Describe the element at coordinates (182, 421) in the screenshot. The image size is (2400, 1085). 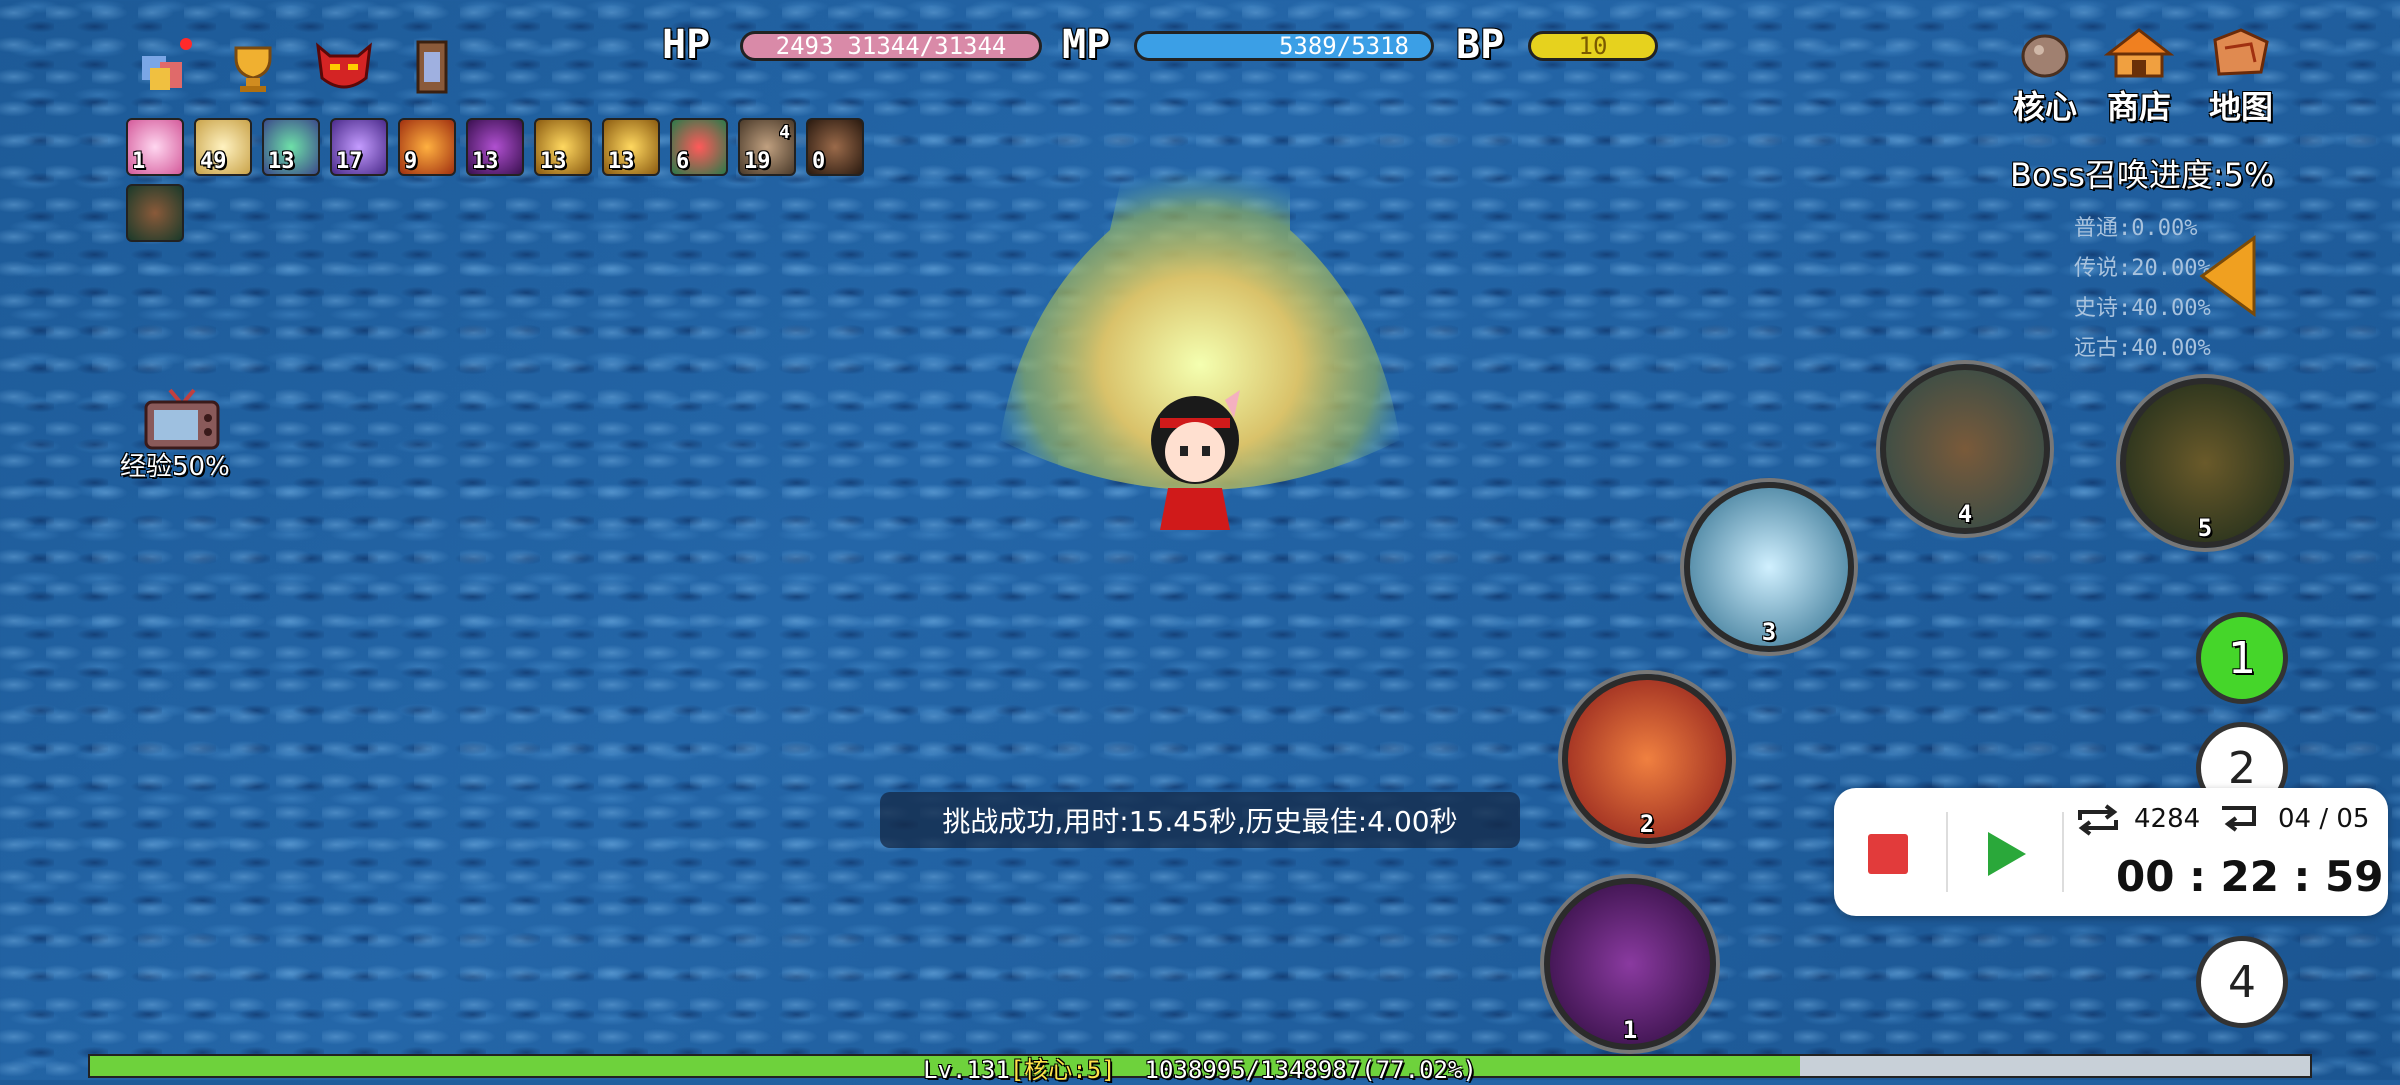
I see `tv-icon` at that location.